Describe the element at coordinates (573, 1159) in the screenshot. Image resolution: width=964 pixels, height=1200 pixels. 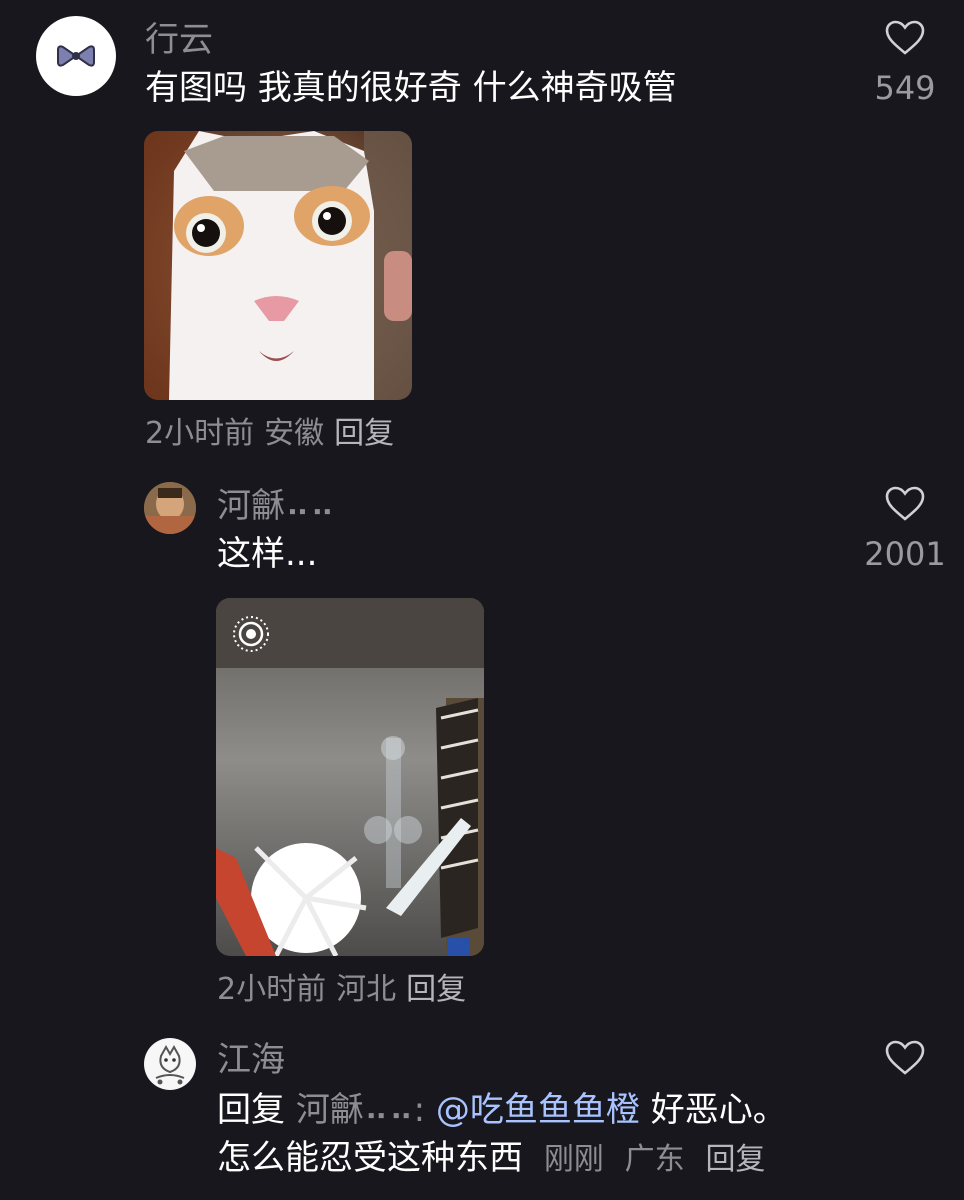
I see `timestamp: 刚刚` at that location.